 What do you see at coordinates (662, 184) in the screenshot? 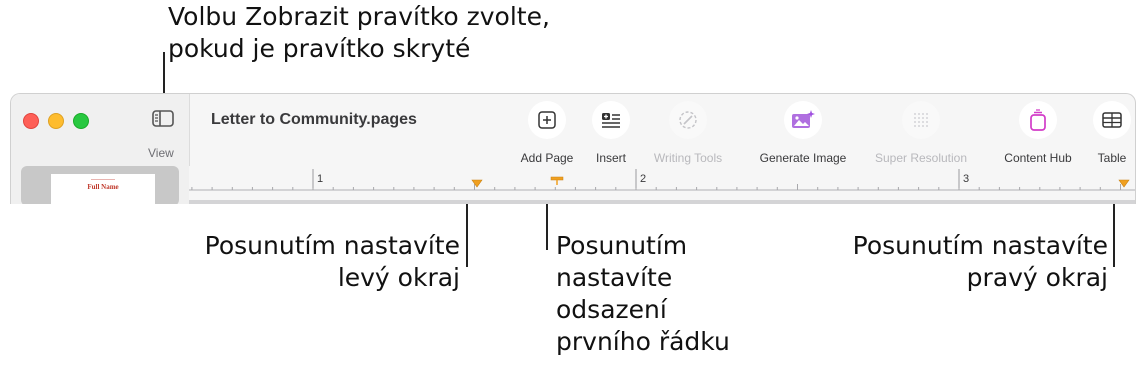
I see `horizontal-ruler: 1 2 3` at bounding box center [662, 184].